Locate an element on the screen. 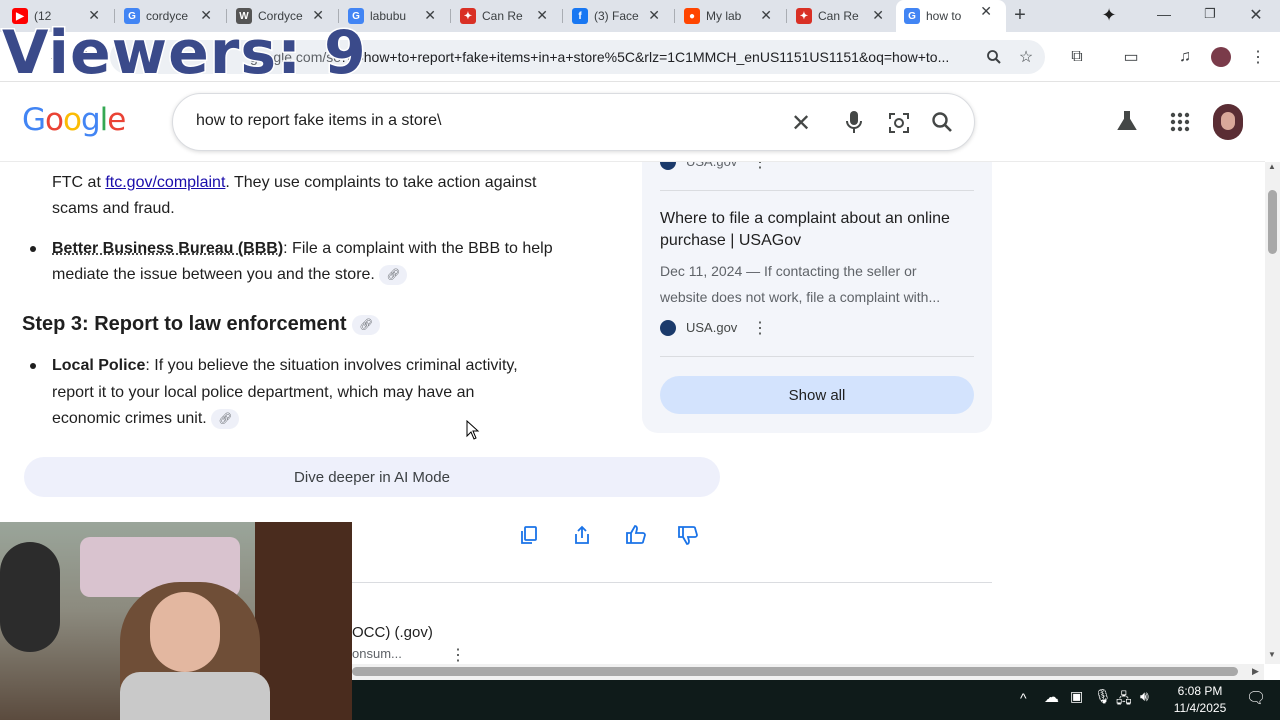  thumbs-up-icon is located at coordinates (636, 537).